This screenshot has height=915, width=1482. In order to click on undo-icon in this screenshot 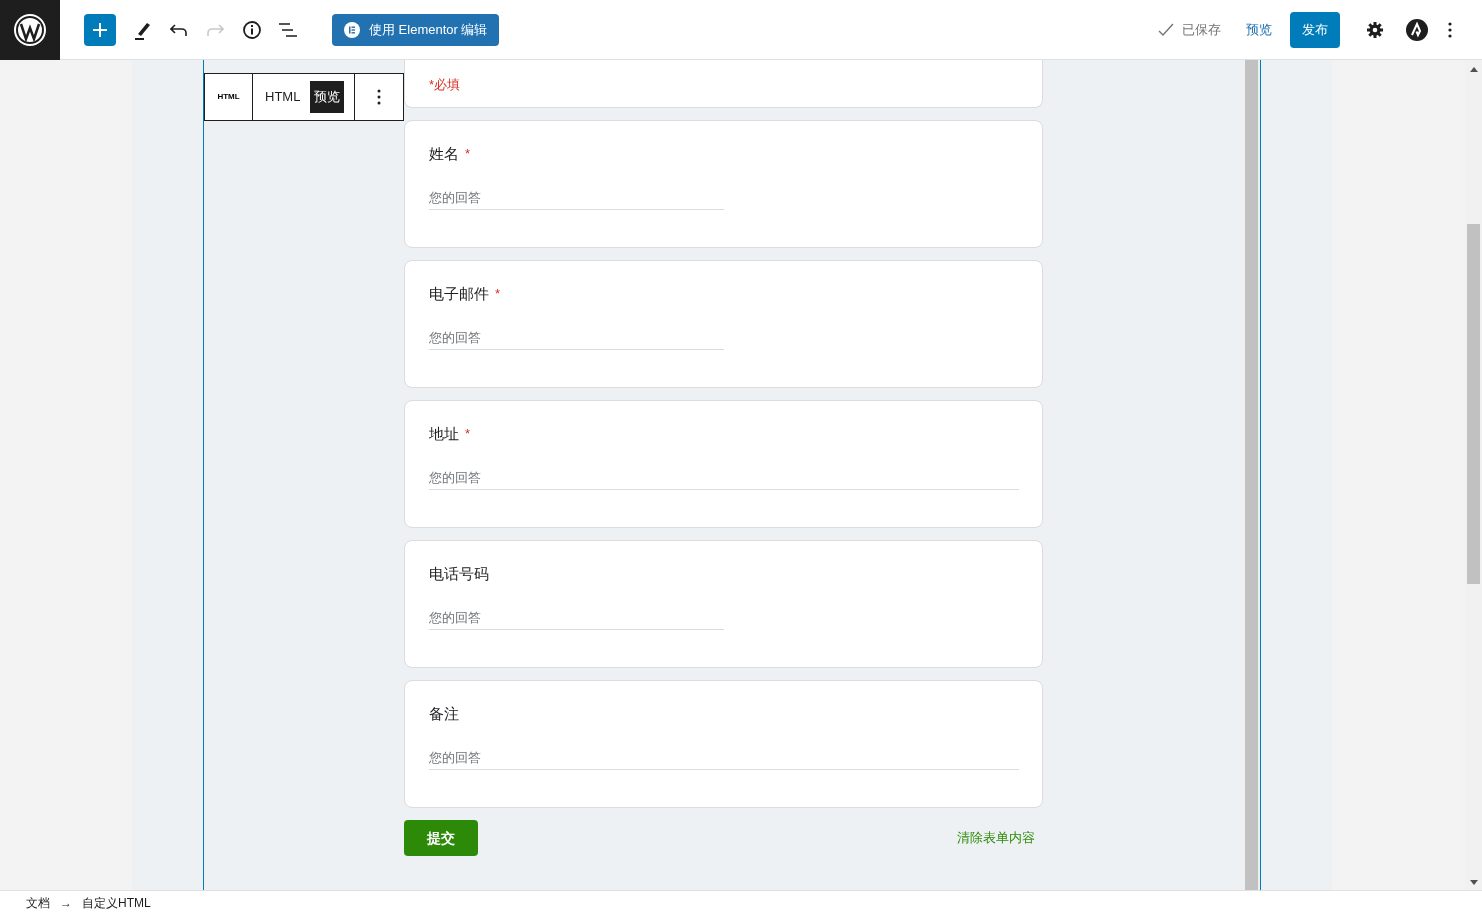, I will do `click(179, 29)`.